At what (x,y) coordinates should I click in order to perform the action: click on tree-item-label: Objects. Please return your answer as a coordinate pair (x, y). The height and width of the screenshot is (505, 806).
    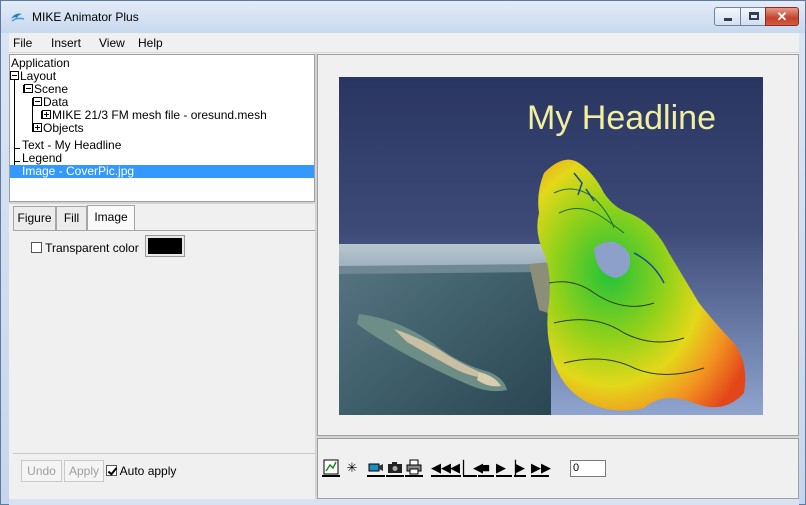
    Looking at the image, I should click on (63, 128).